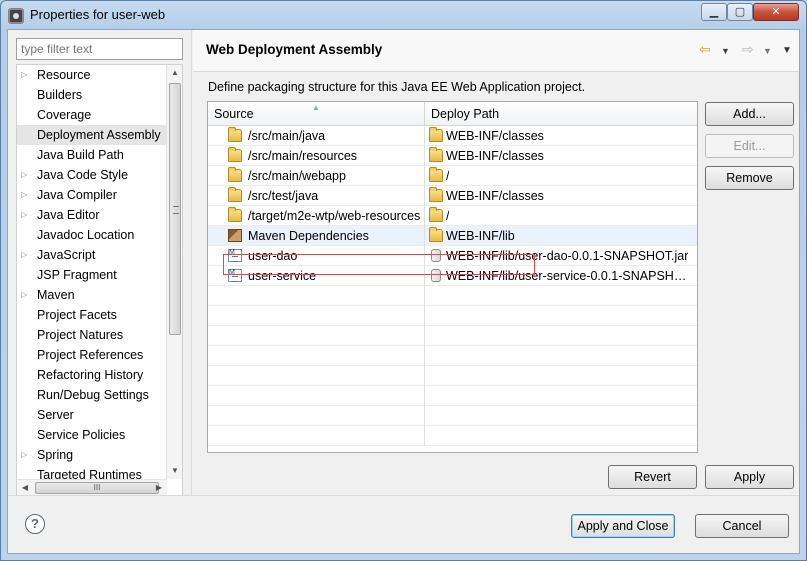 The height and width of the screenshot is (561, 807). I want to click on tree-item-label: JSP Fragment, so click(77, 275).